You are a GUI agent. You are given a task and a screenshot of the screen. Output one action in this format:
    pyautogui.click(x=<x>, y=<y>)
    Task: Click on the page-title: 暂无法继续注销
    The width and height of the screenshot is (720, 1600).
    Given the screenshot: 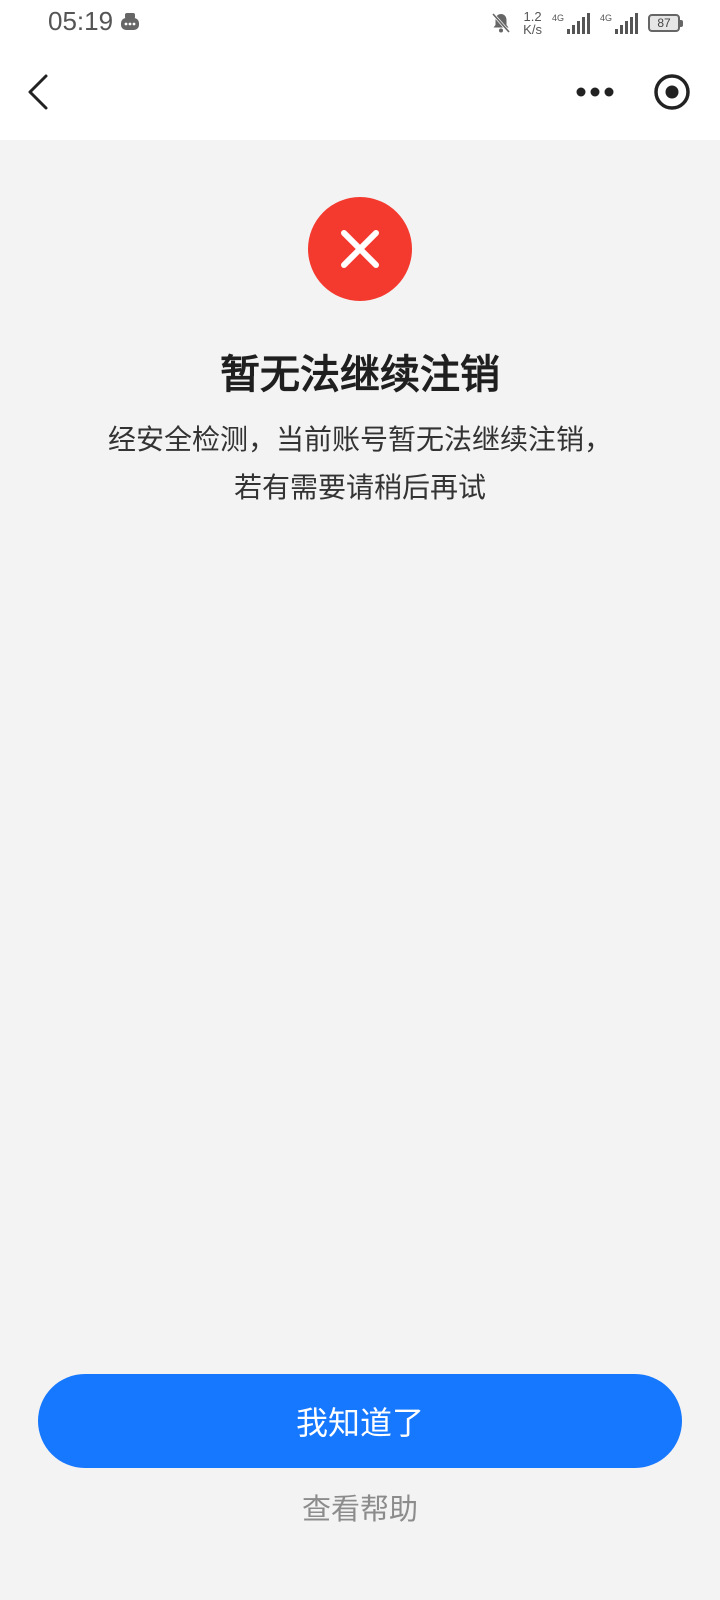 What is the action you would take?
    pyautogui.click(x=360, y=375)
    